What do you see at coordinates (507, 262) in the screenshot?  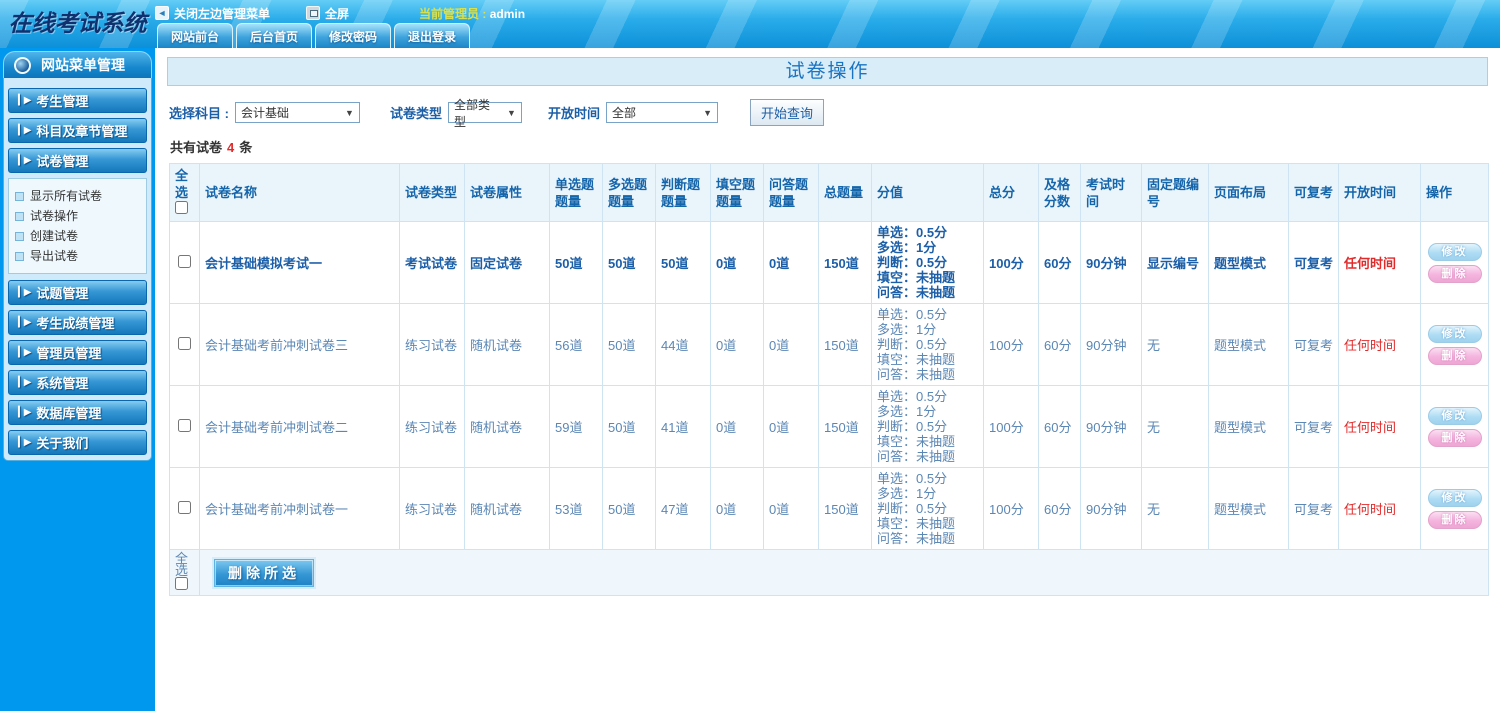 I see `paper-attr: 固定试卷` at bounding box center [507, 262].